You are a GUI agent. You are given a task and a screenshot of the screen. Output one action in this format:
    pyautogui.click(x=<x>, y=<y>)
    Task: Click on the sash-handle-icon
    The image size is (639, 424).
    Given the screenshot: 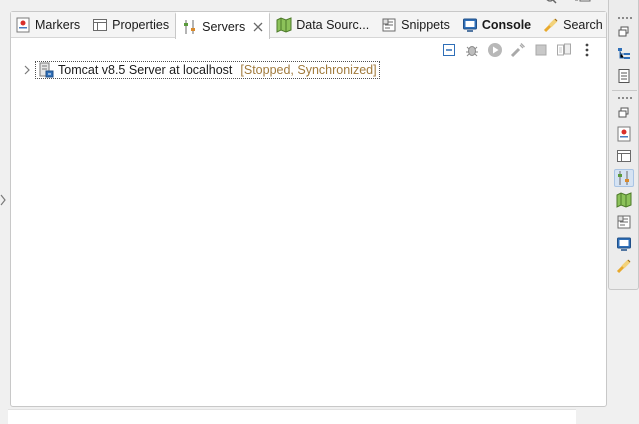 What is the action you would take?
    pyautogui.click(x=3, y=200)
    